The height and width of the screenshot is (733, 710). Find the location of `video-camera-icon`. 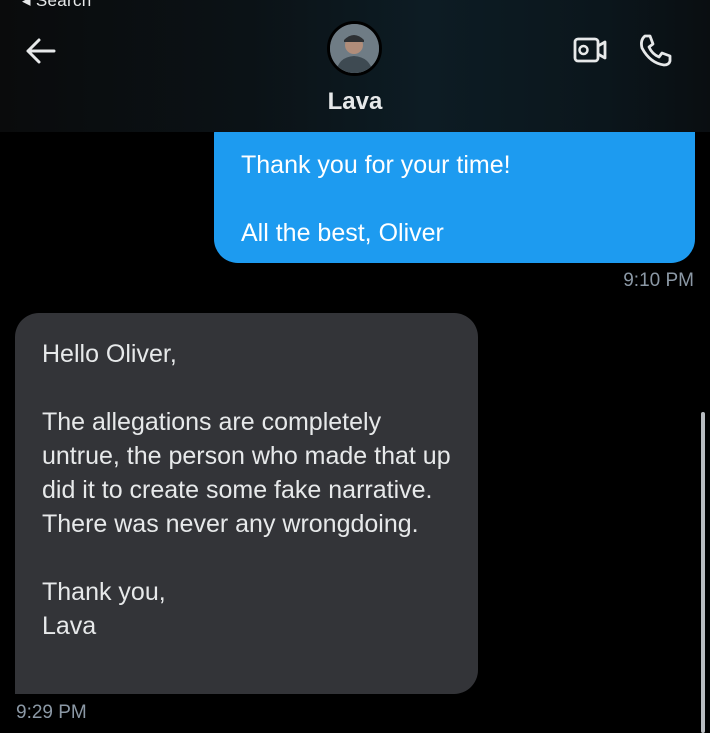

video-camera-icon is located at coordinates (590, 50).